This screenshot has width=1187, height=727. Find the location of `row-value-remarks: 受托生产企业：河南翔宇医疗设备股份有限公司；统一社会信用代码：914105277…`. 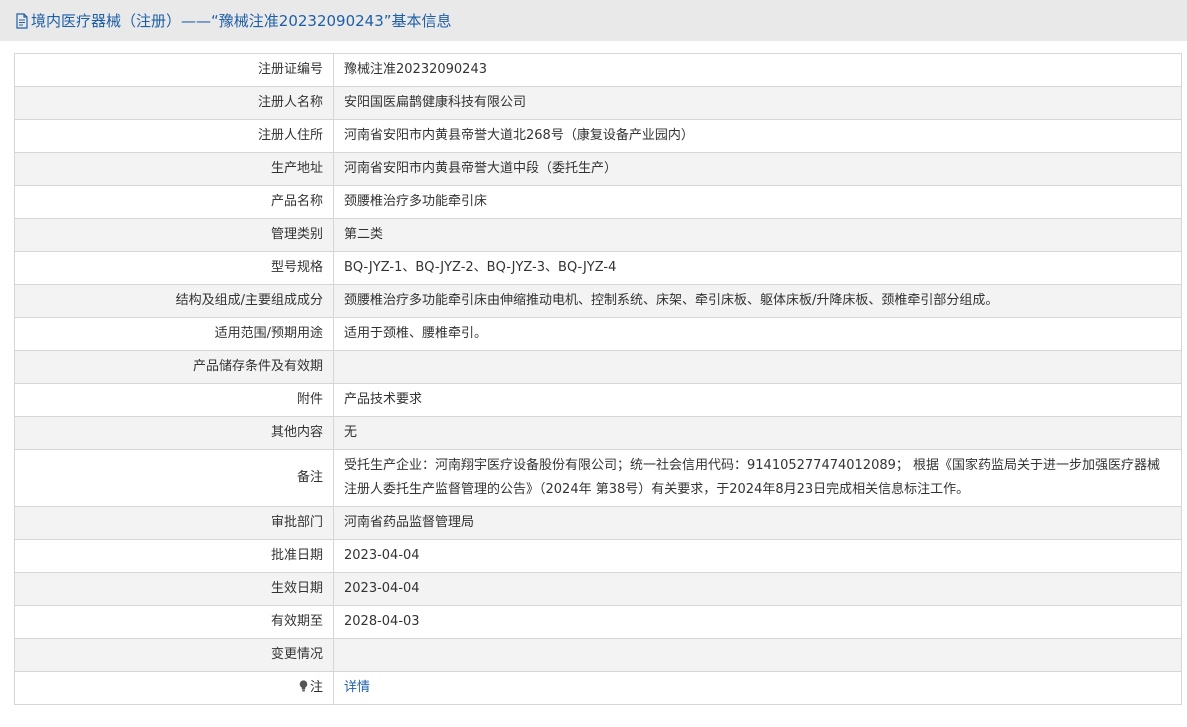

row-value-remarks: 受托生产企业：河南翔宇医疗设备股份有限公司；统一社会信用代码：914105277… is located at coordinates (757, 478).